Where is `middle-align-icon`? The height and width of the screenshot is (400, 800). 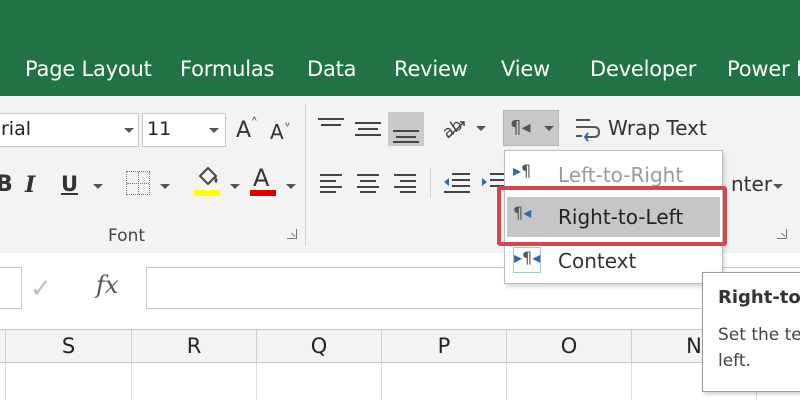
middle-align-icon is located at coordinates (368, 129).